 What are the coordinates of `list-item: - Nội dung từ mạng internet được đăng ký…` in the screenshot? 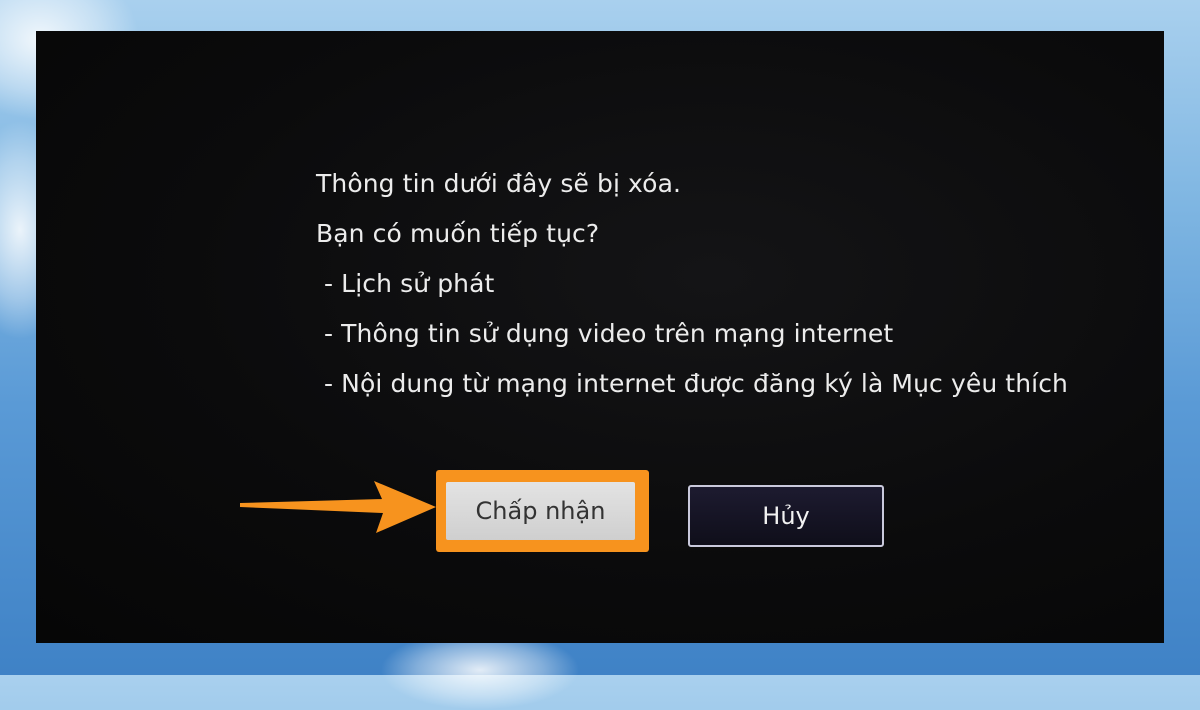 It's located at (696, 383).